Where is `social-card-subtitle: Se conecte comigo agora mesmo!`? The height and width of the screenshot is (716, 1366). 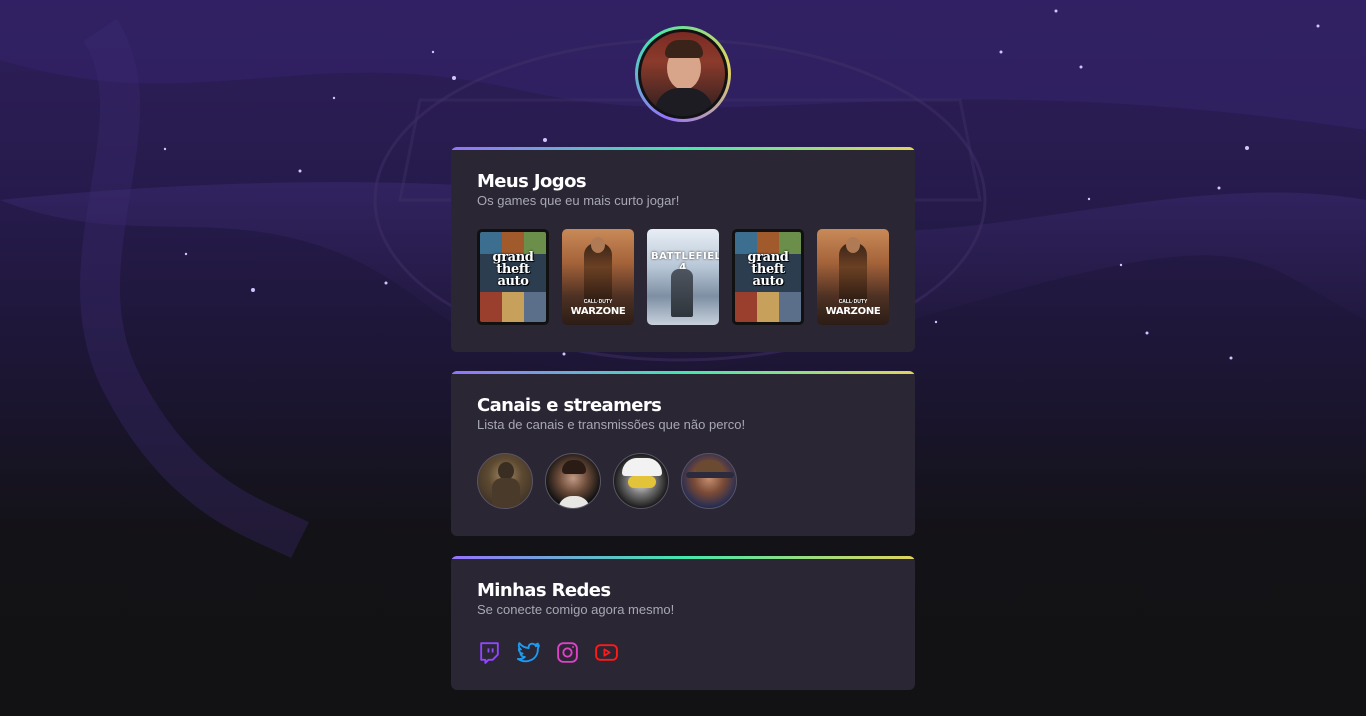
social-card-subtitle: Se conecte comigo agora mesmo! is located at coordinates (576, 609).